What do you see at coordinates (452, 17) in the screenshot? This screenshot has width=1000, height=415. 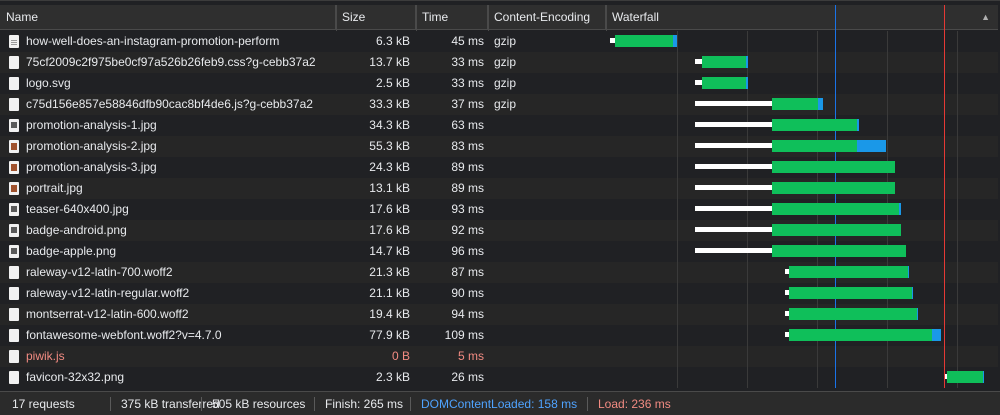 I see `column-header-time: Time` at bounding box center [452, 17].